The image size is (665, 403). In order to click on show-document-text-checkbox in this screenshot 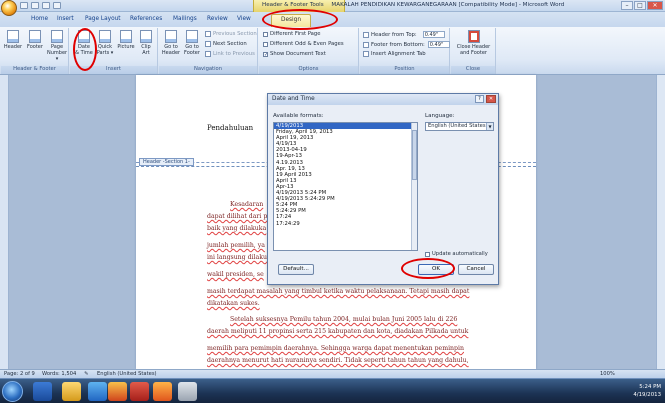, I will do `click(265, 54)`.